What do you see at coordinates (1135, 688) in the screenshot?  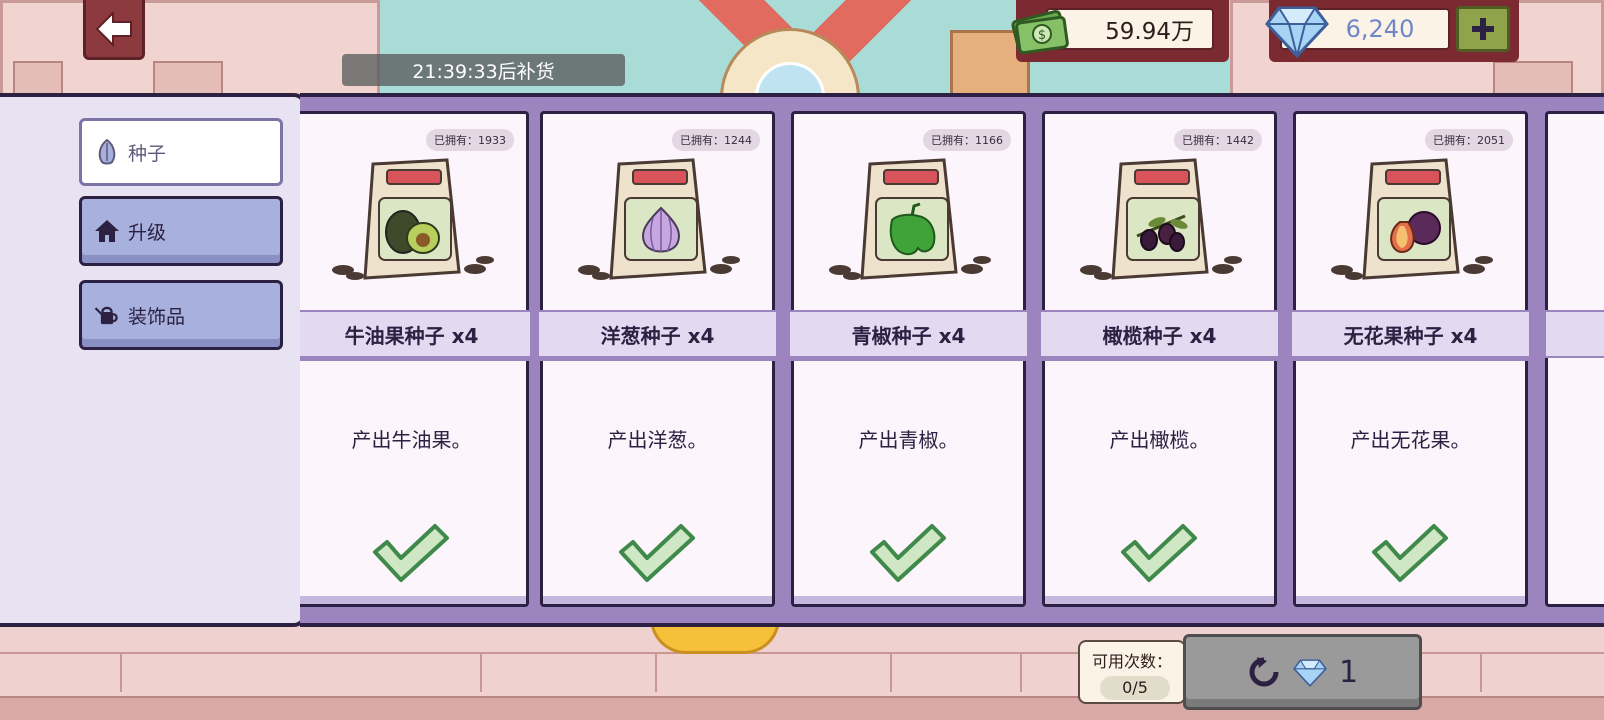 I see `uses-value: 0/5` at bounding box center [1135, 688].